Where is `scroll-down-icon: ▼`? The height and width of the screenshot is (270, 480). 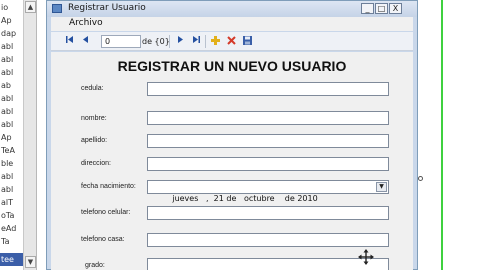
scroll-down-icon: ▼ is located at coordinates (30, 262).